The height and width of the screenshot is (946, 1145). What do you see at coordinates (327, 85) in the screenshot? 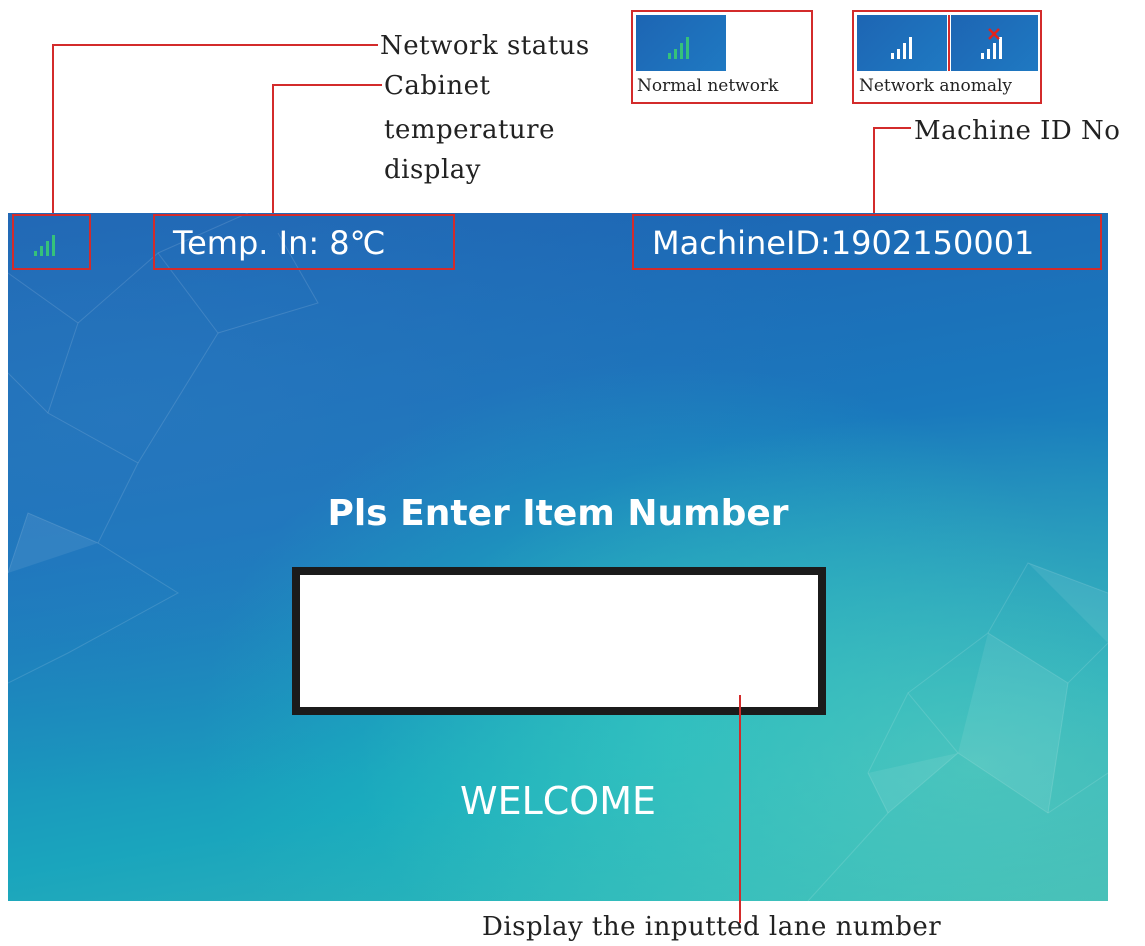
I see `leader-line-temp-h` at bounding box center [327, 85].